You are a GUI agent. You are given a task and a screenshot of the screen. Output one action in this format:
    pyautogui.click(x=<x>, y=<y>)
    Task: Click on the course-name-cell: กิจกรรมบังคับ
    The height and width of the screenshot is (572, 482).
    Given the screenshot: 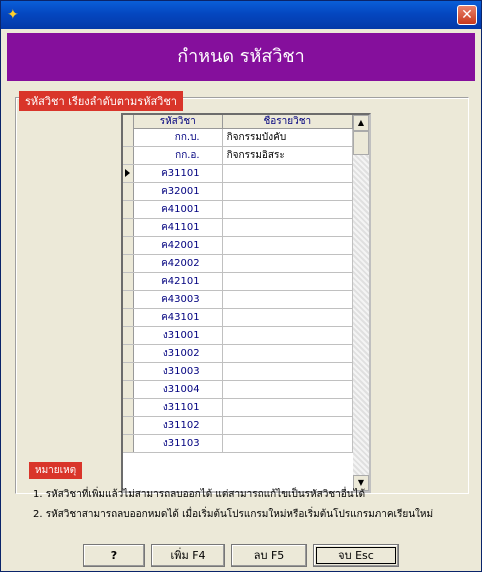 What is the action you would take?
    pyautogui.click(x=288, y=137)
    